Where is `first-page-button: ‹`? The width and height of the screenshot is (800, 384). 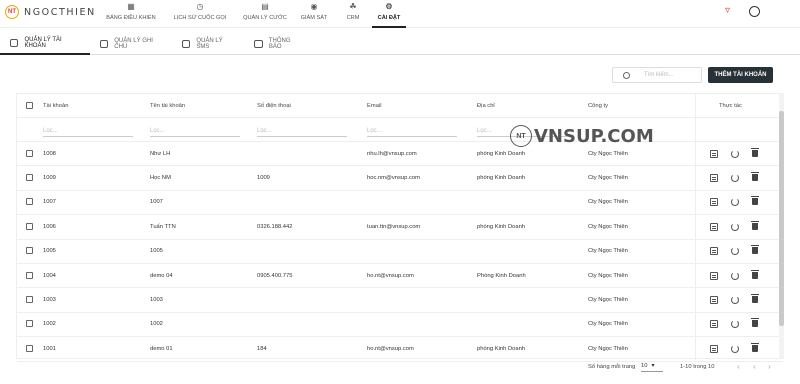 first-page-button: ‹ is located at coordinates (738, 366).